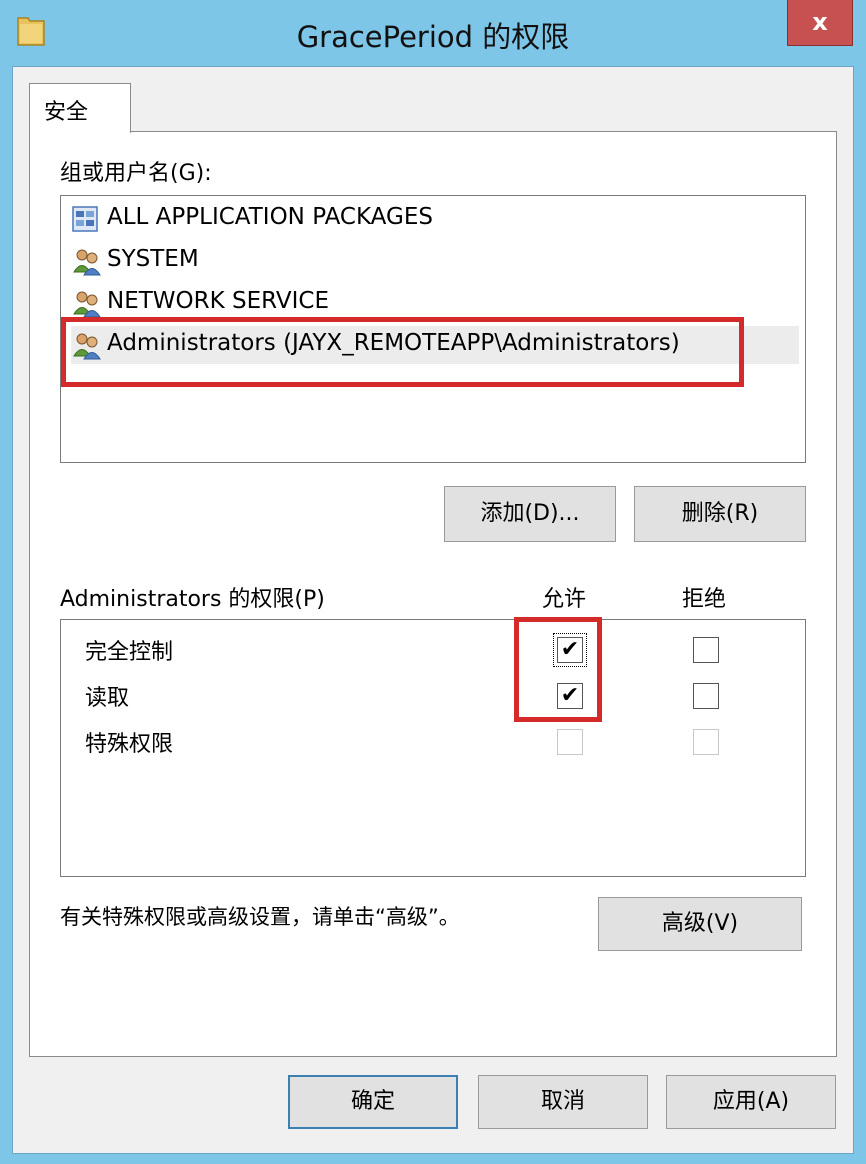 This screenshot has width=866, height=1164. Describe the element at coordinates (129, 744) in the screenshot. I see `permission-special-label: 特殊权限` at that location.